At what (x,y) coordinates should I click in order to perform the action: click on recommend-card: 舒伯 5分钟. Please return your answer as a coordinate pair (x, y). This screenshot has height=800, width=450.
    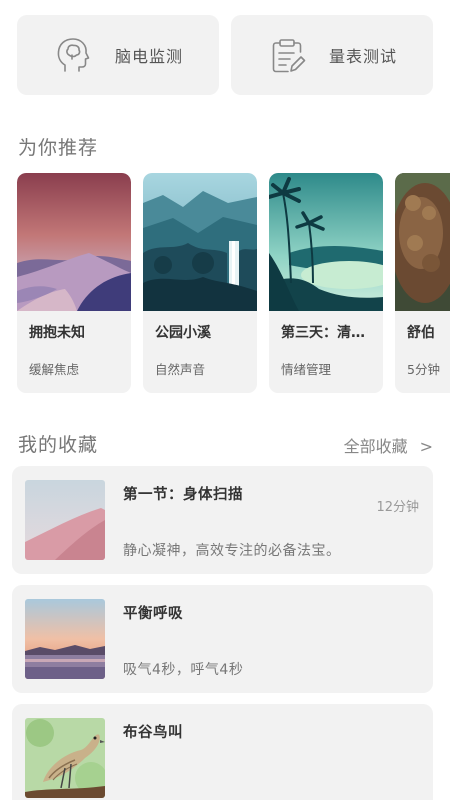
    Looking at the image, I should click on (422, 283).